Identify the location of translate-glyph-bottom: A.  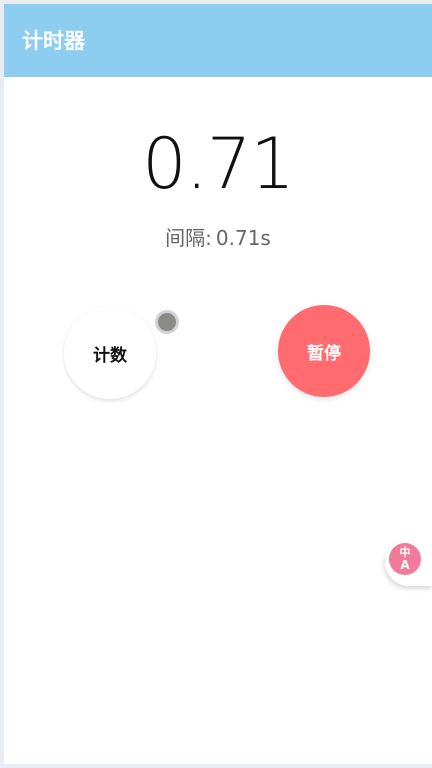
(405, 565).